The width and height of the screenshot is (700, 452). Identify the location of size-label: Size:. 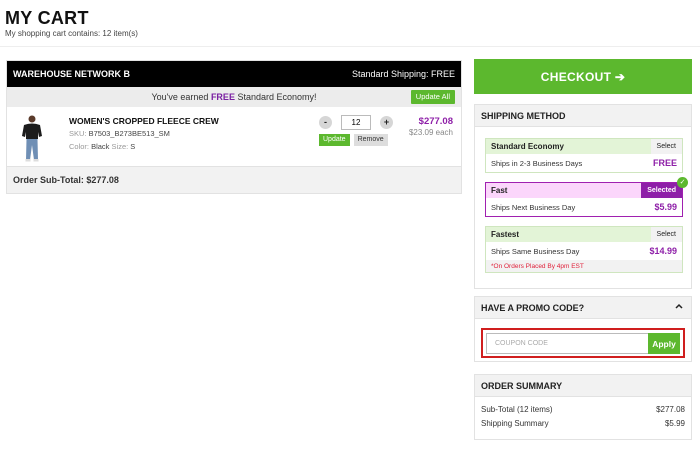
(120, 146).